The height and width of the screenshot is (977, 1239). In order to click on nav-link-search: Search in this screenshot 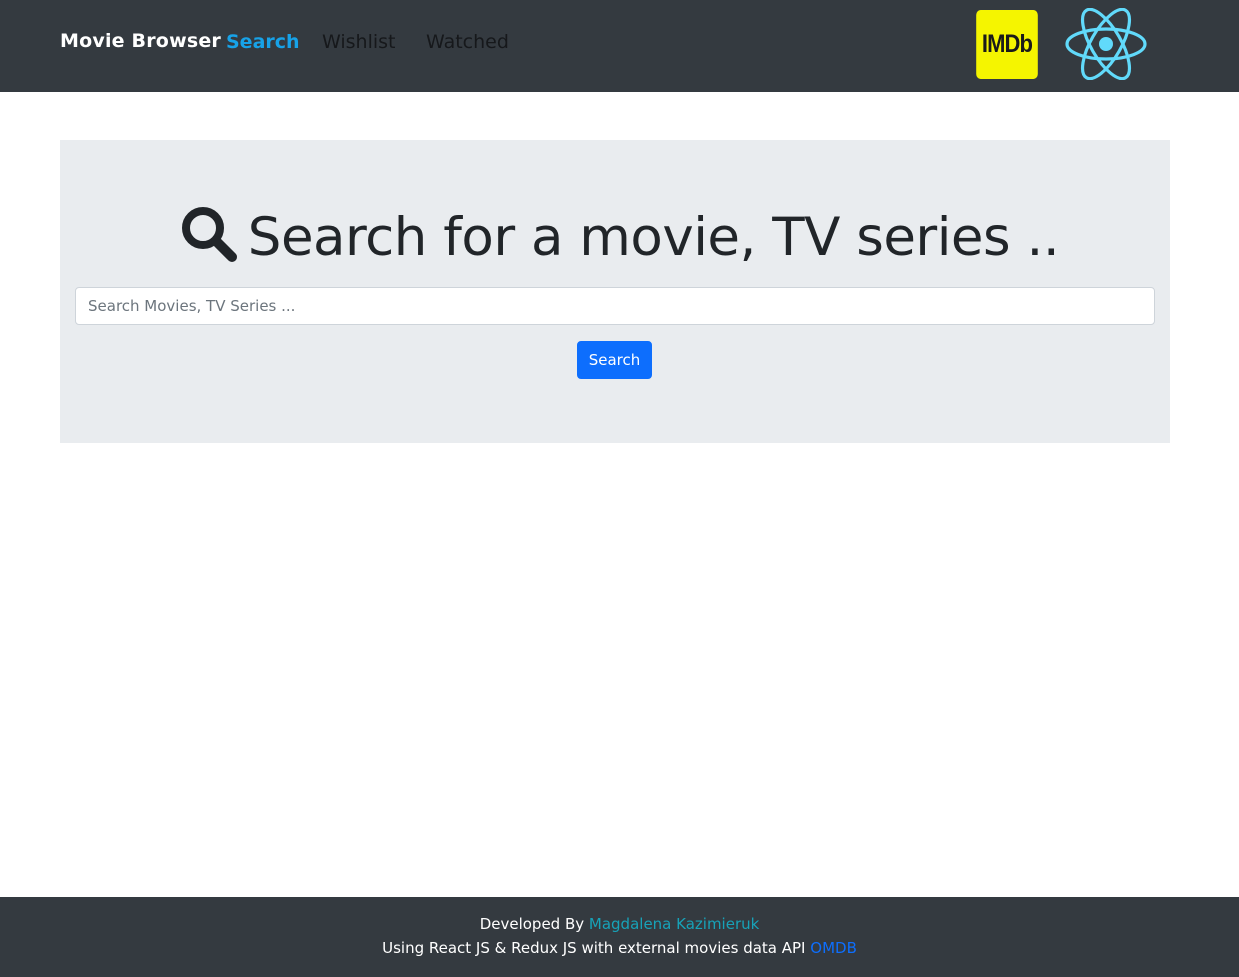, I will do `click(263, 42)`.